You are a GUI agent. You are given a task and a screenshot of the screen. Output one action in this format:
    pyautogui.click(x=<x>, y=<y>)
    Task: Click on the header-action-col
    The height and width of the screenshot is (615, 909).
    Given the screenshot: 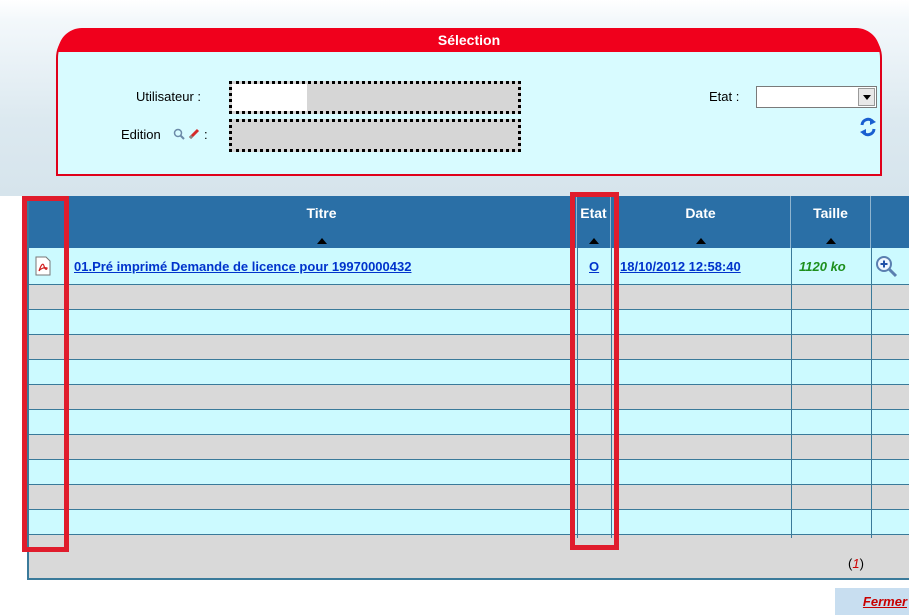 What is the action you would take?
    pyautogui.click(x=890, y=222)
    